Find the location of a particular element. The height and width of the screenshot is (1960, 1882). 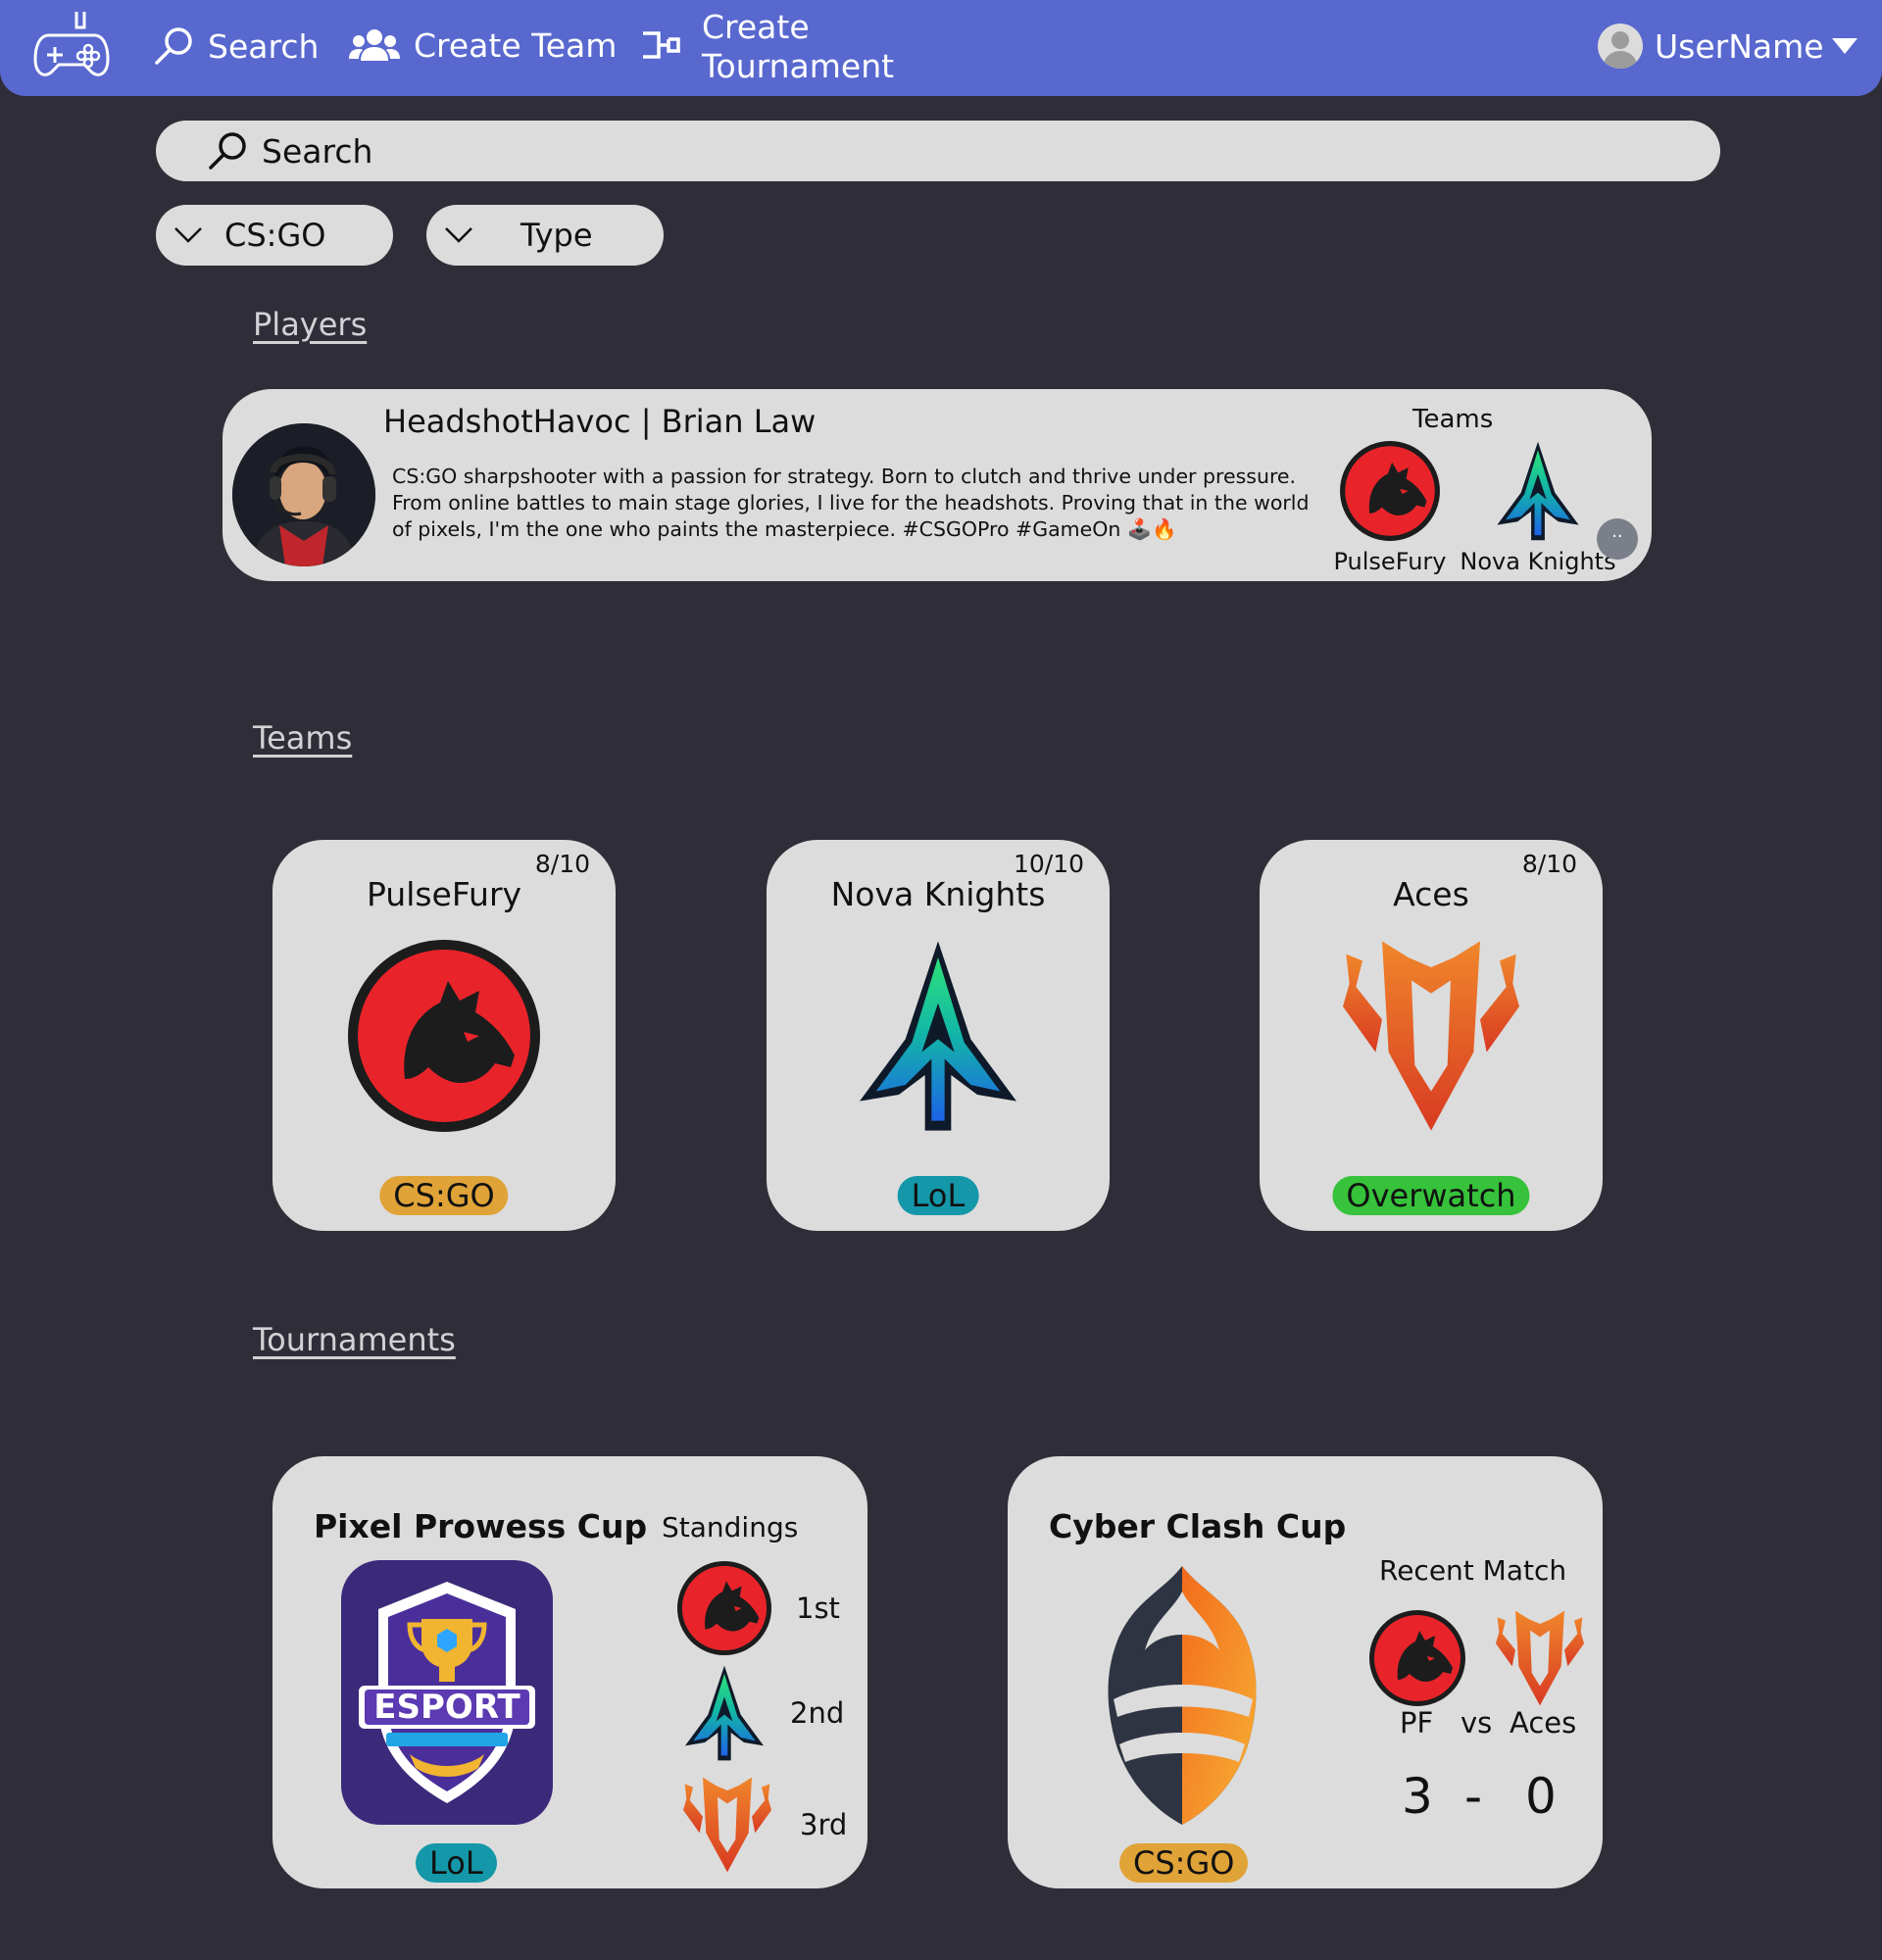

type-filter-dropdown: Type is located at coordinates (545, 235).